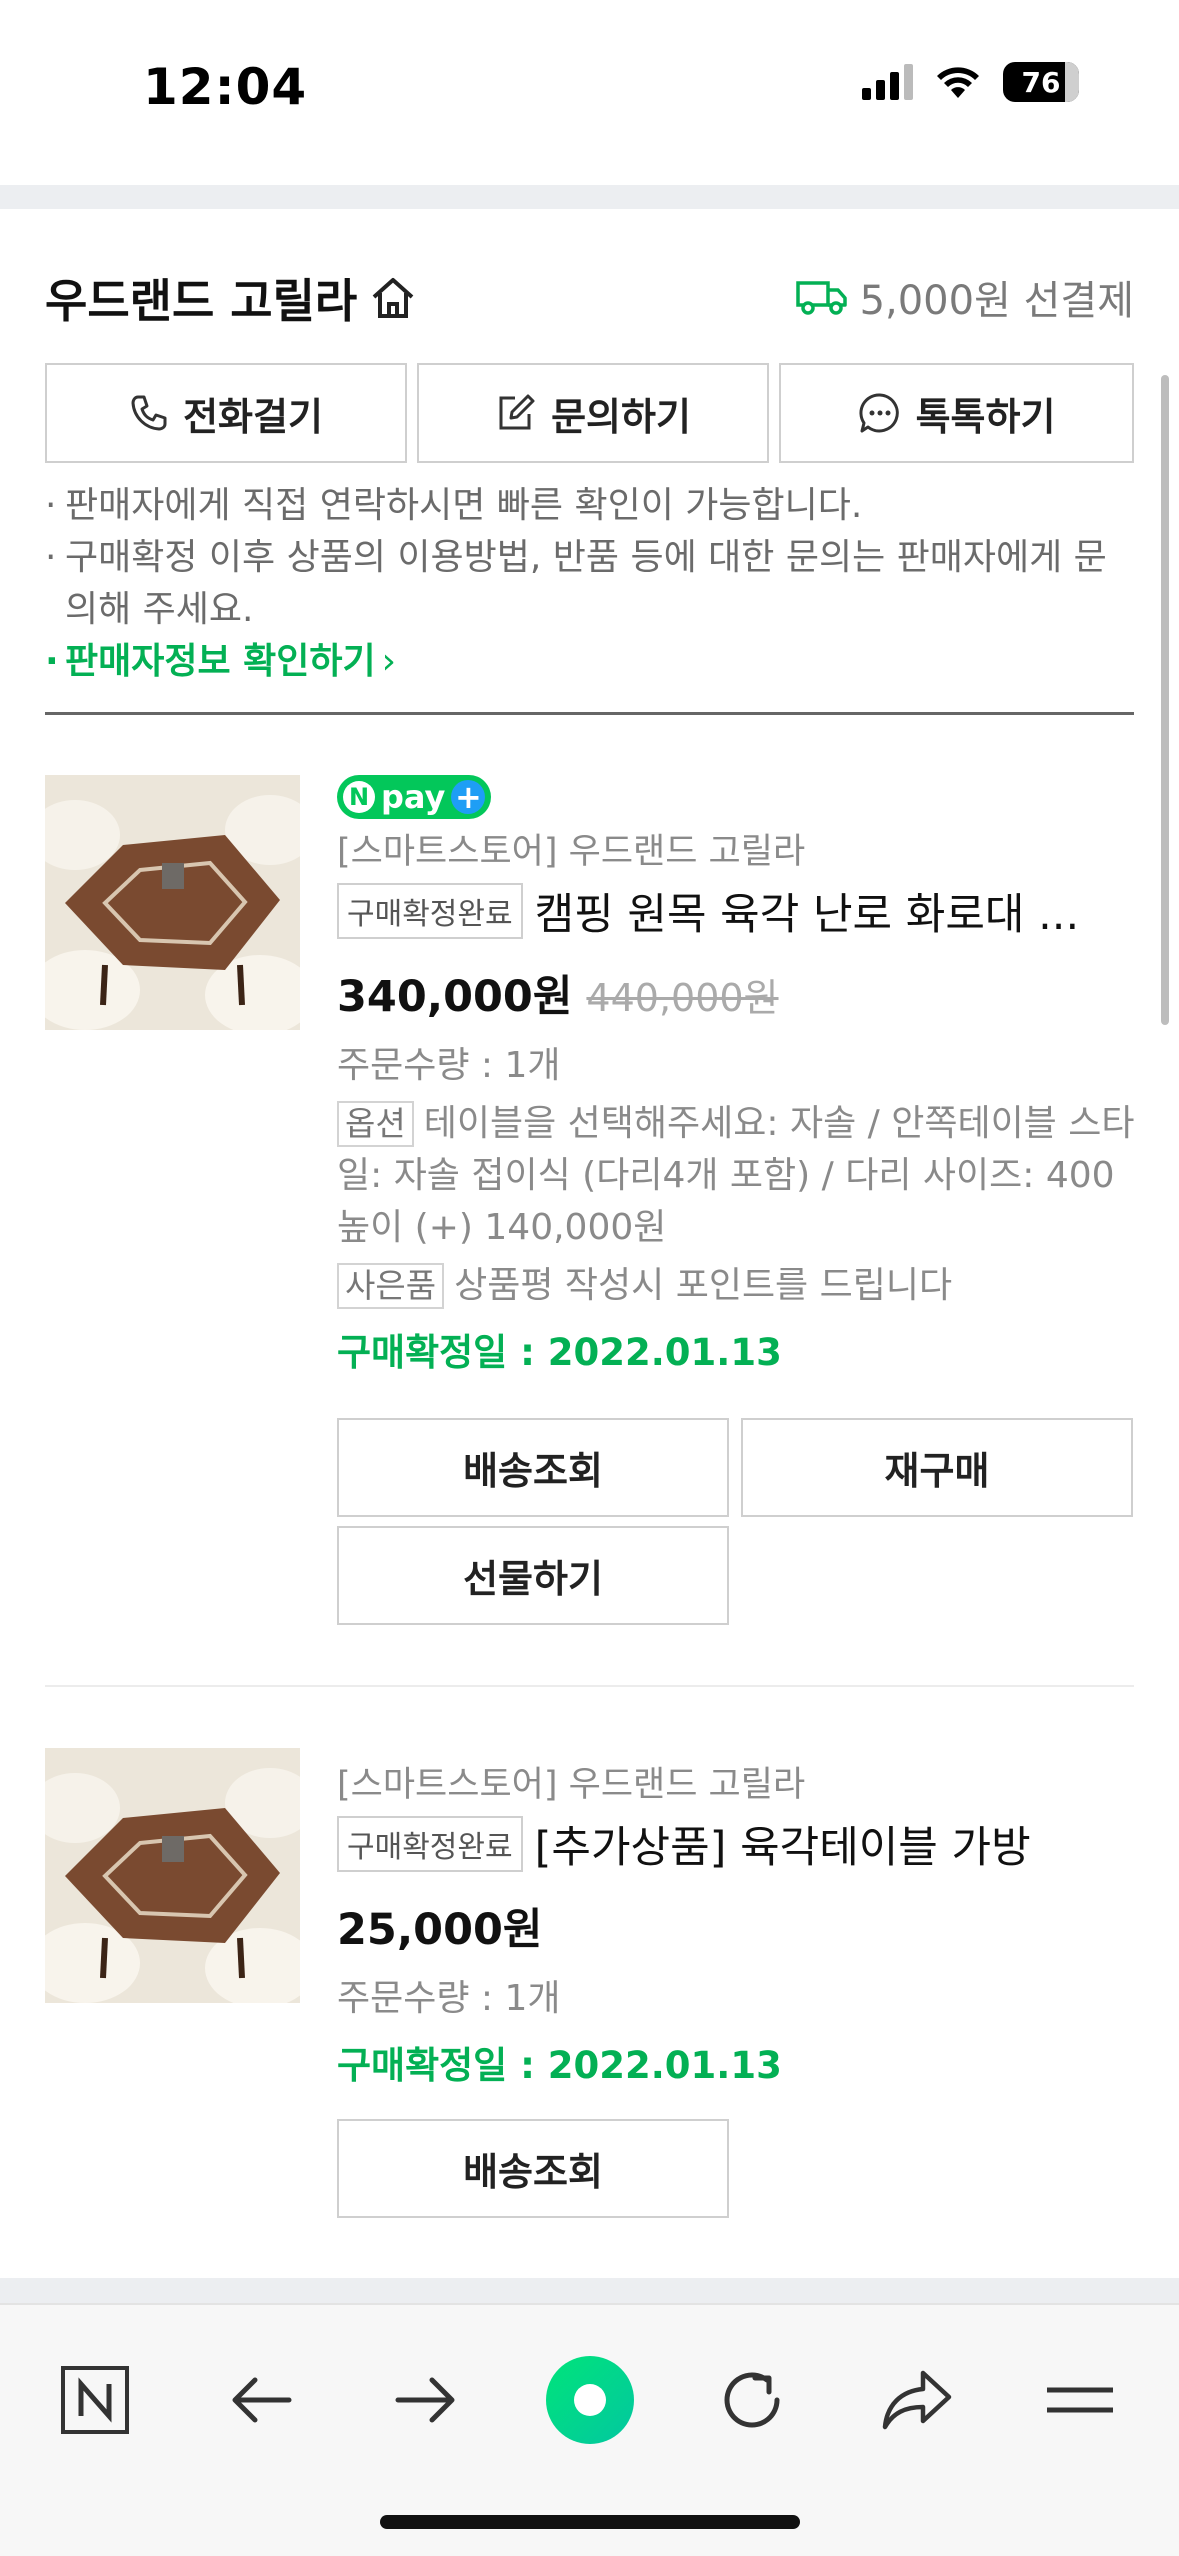 This screenshot has width=1179, height=2556. What do you see at coordinates (682, 998) in the screenshot?
I see `original-price: 440,000원` at bounding box center [682, 998].